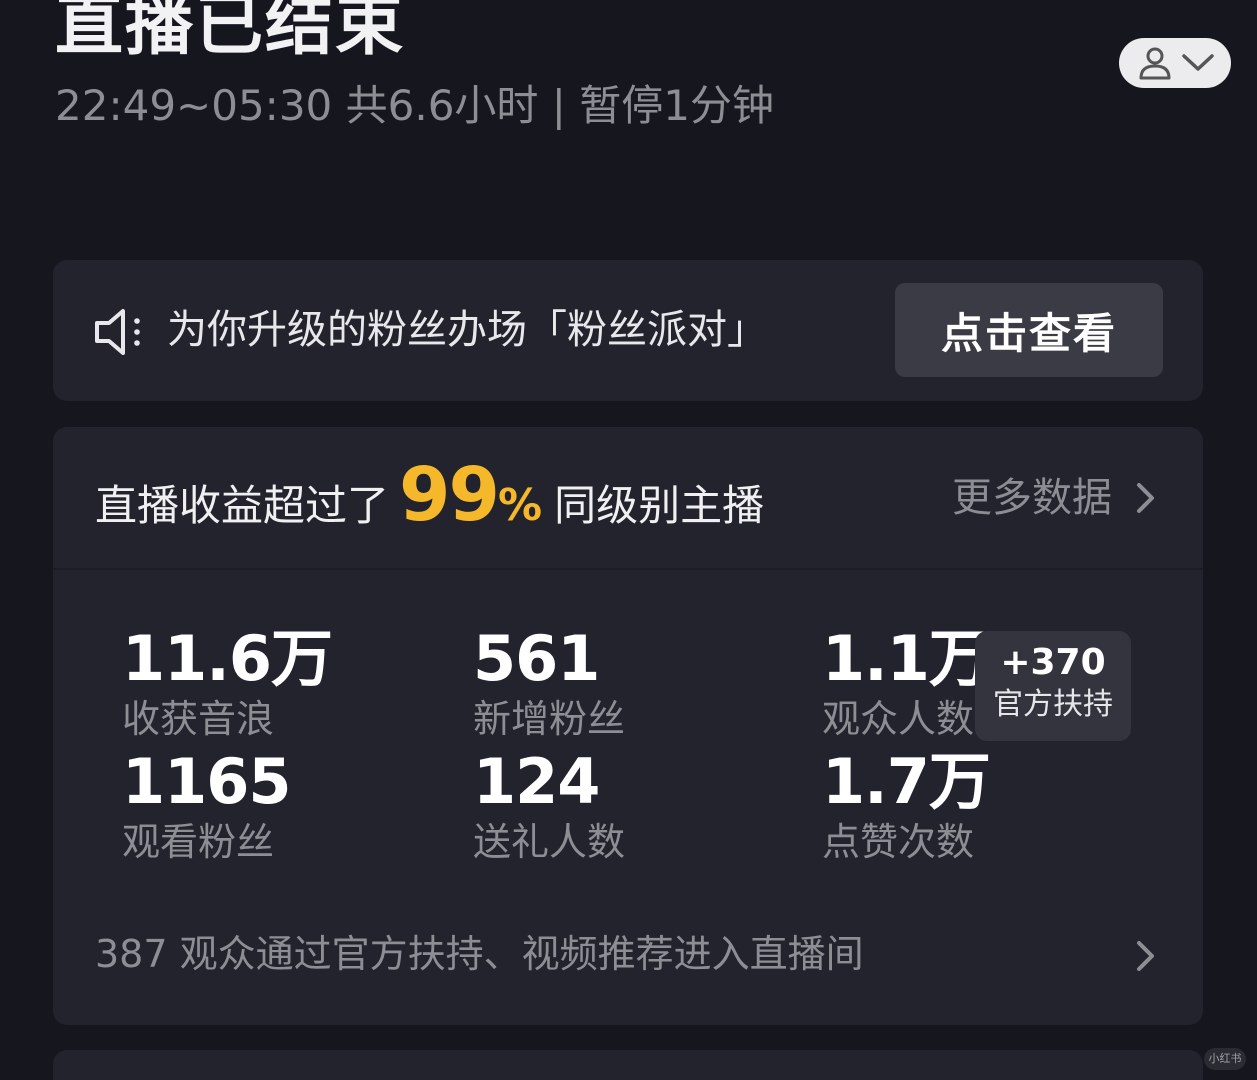 Image resolution: width=1257 pixels, height=1080 pixels. What do you see at coordinates (1225, 1059) in the screenshot?
I see `watermark: 小红书` at bounding box center [1225, 1059].